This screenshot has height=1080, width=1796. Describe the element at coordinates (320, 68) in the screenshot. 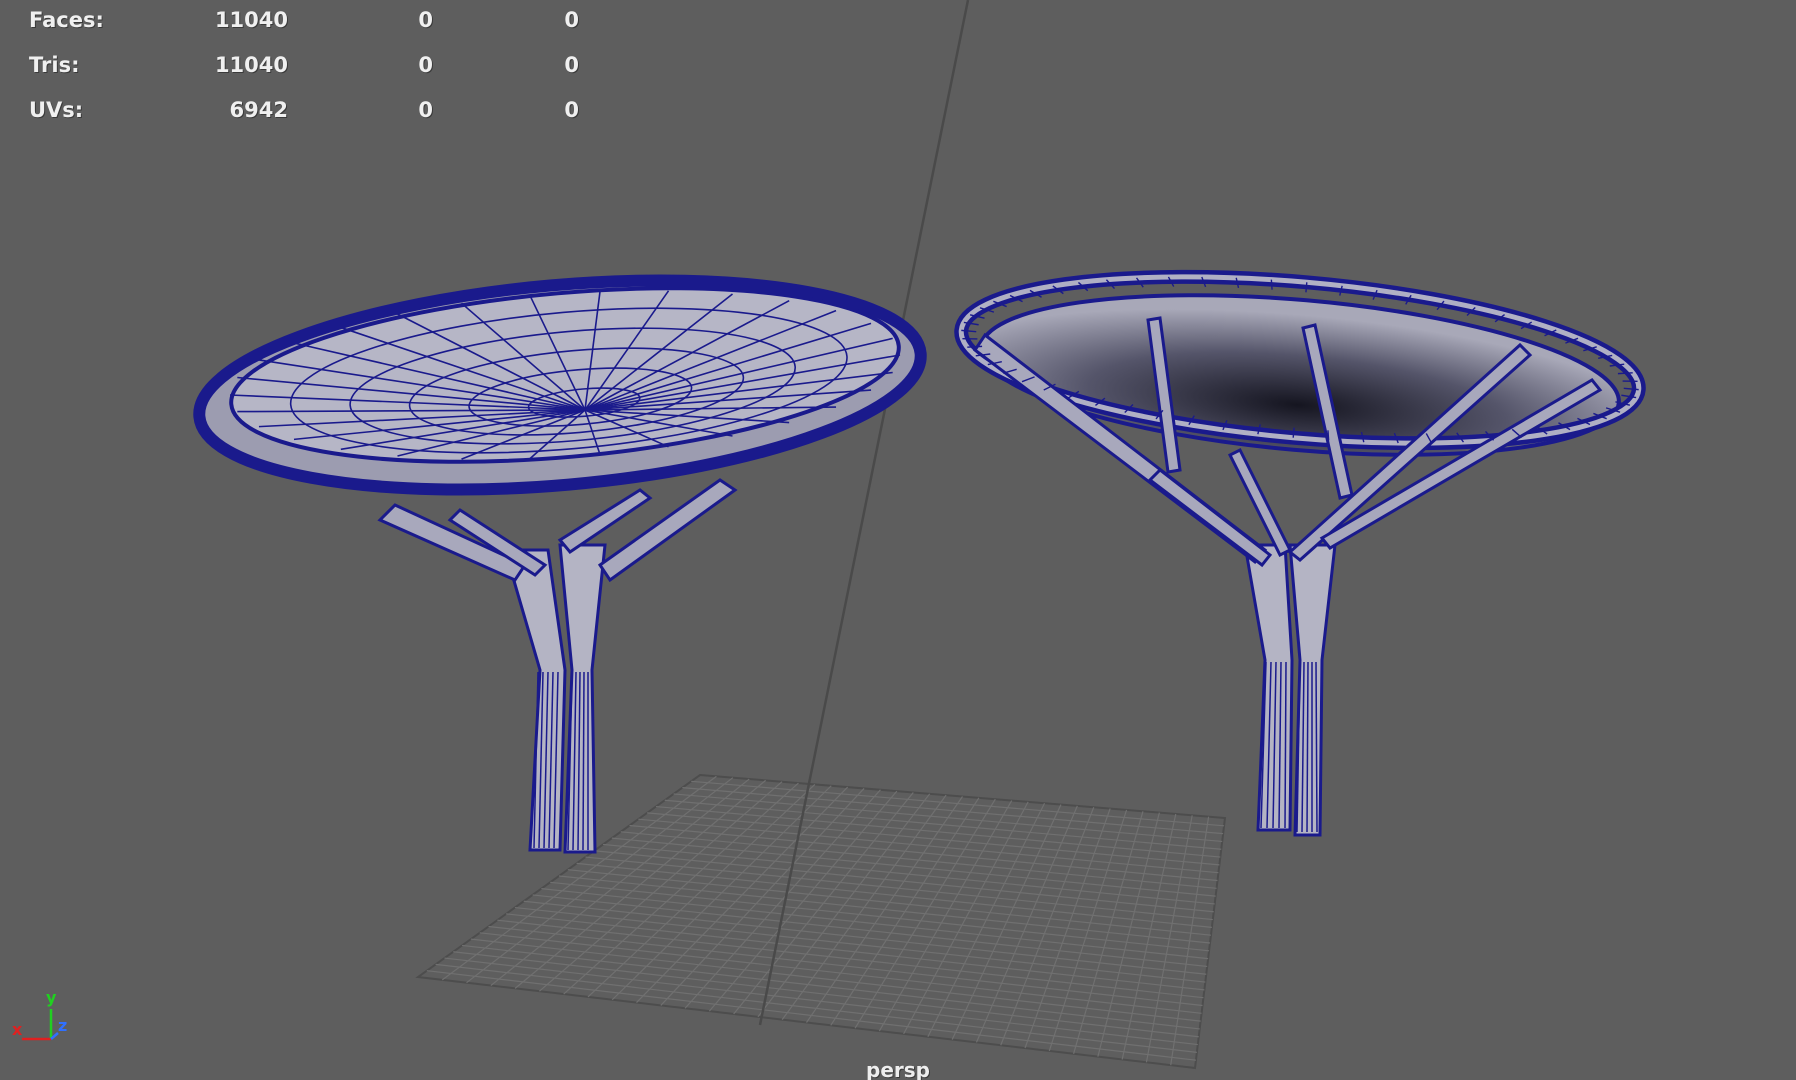

I see `hud-row-tris: Tris: 11040 0 0` at that location.